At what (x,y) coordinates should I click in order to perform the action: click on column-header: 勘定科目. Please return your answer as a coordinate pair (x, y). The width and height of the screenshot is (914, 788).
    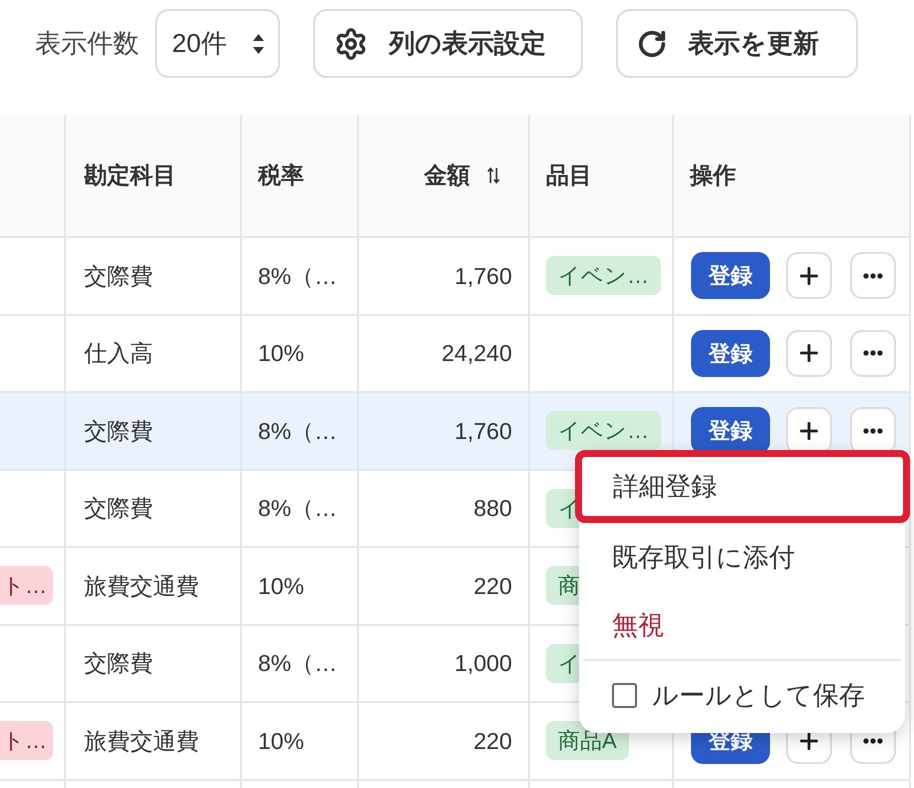
    Looking at the image, I should click on (130, 175).